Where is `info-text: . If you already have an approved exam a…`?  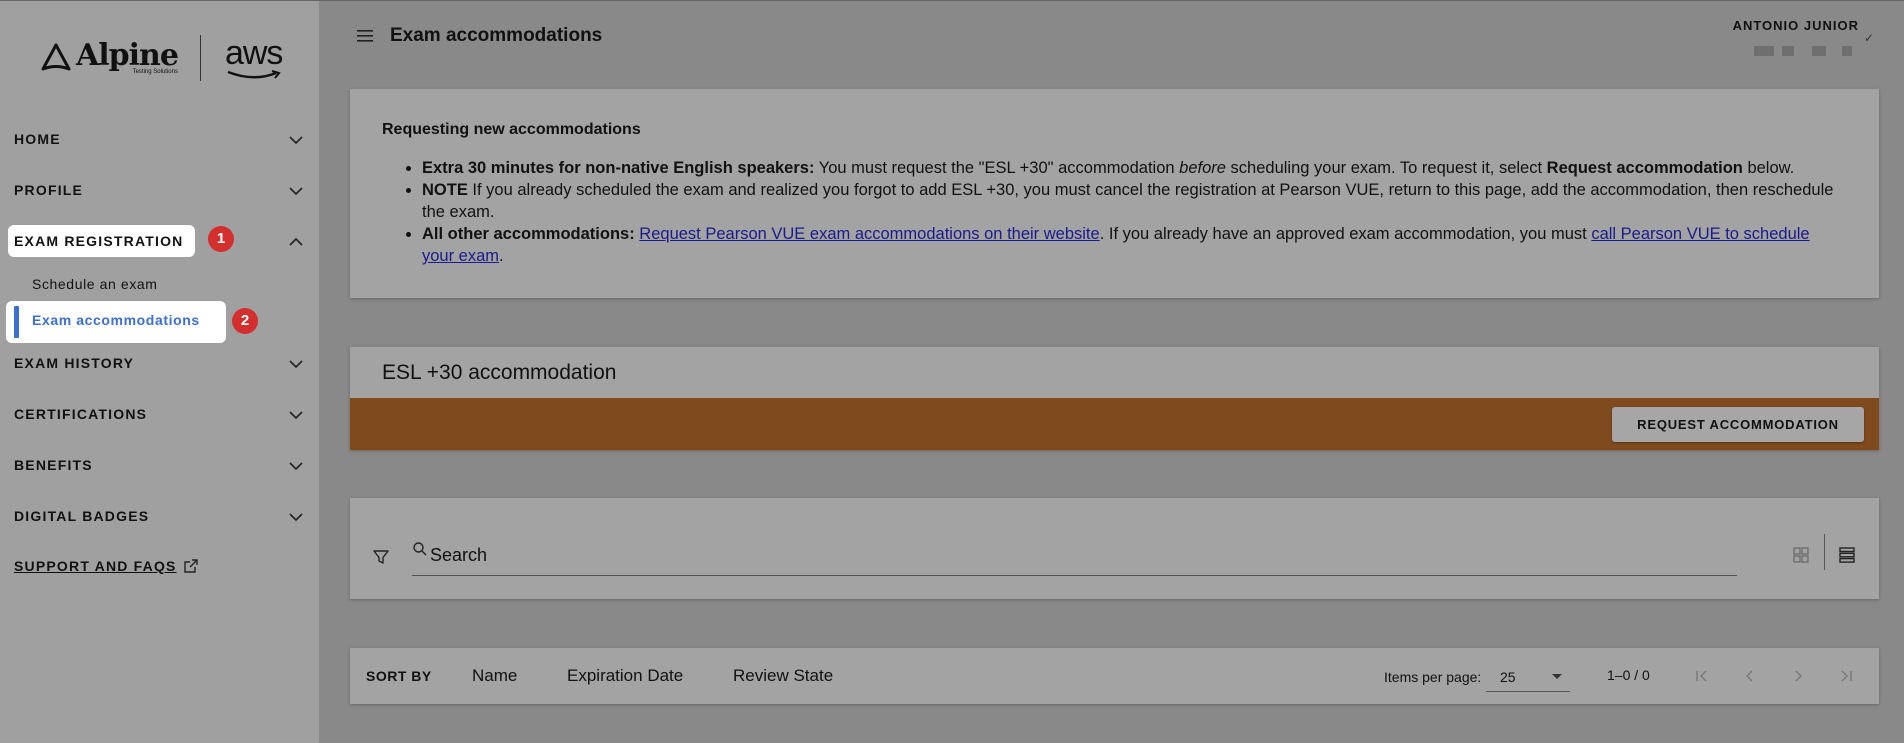
info-text: . If you already have an approved exam a… is located at coordinates (1345, 234).